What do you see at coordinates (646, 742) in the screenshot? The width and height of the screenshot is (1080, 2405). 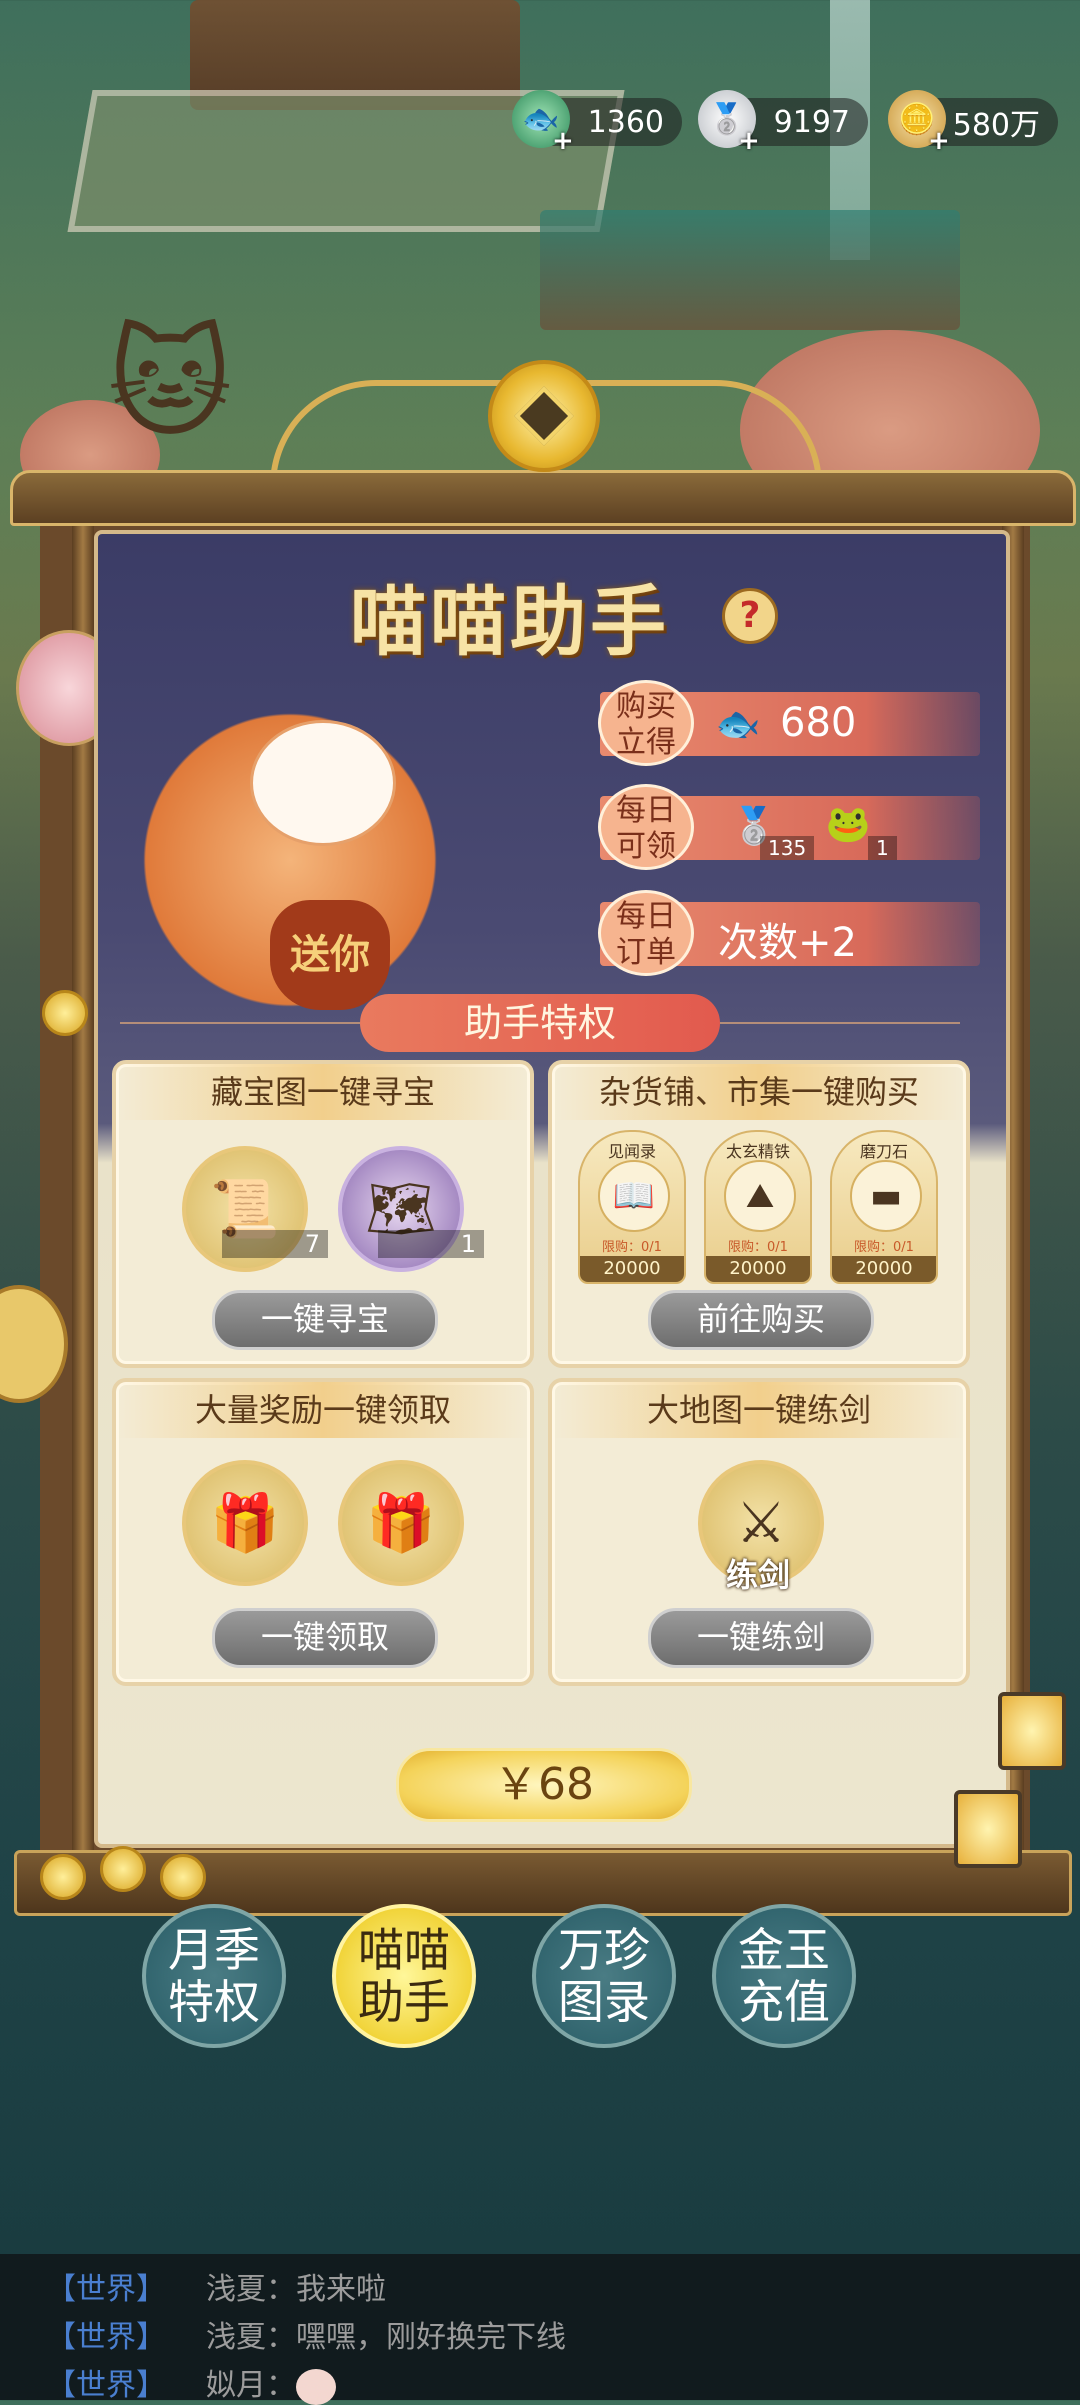 I see `tag-line: 立得` at bounding box center [646, 742].